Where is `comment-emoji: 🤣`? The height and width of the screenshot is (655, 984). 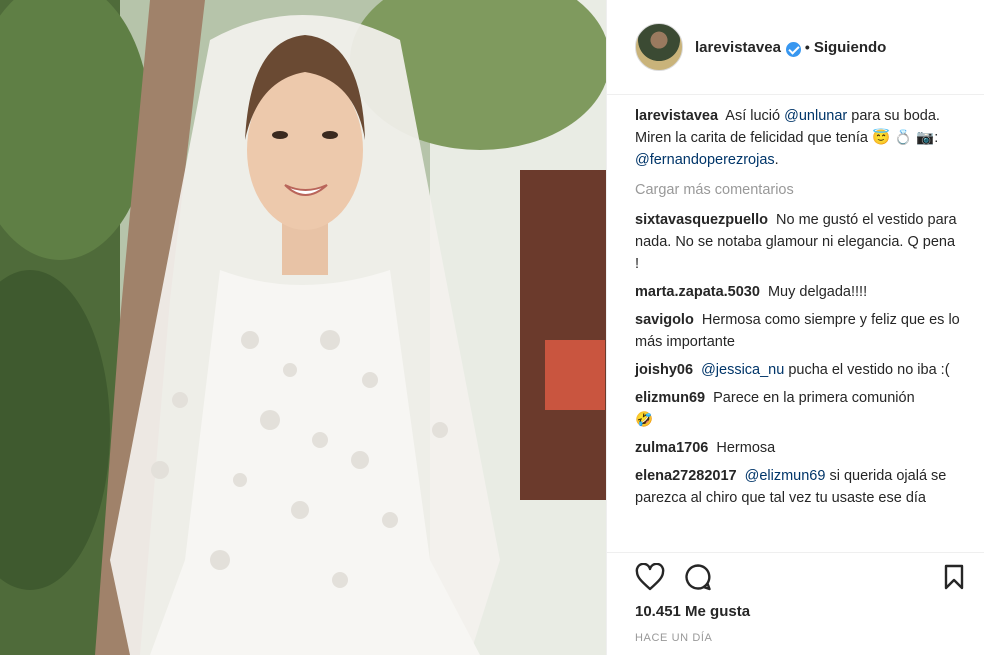
comment-emoji: 🤣 is located at coordinates (644, 420).